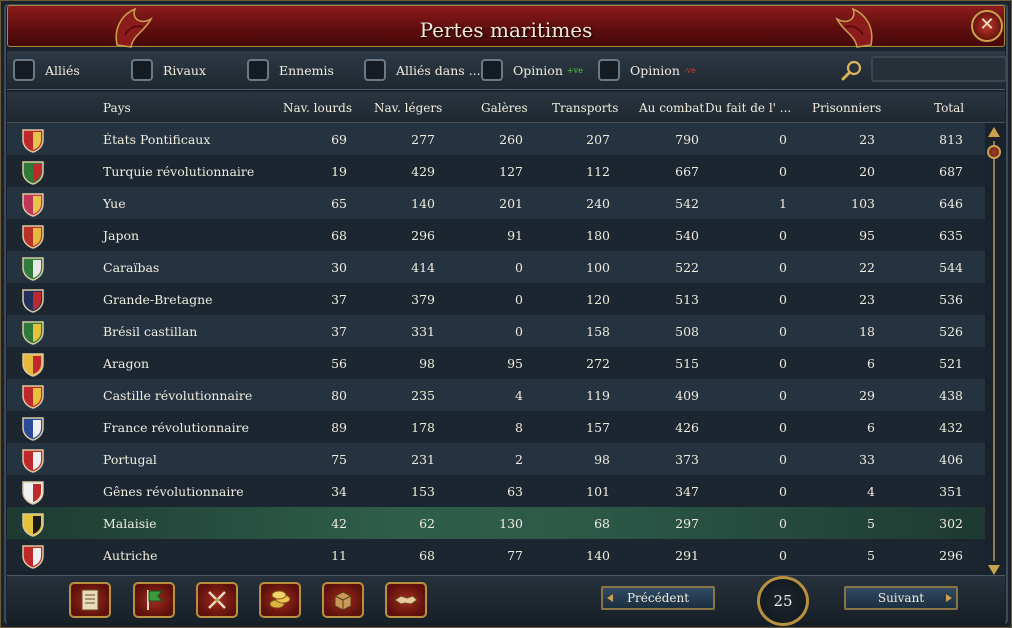 The width and height of the screenshot is (1012, 628). Describe the element at coordinates (671, 108) in the screenshot. I see `column-header-in-combat: Au combat` at that location.